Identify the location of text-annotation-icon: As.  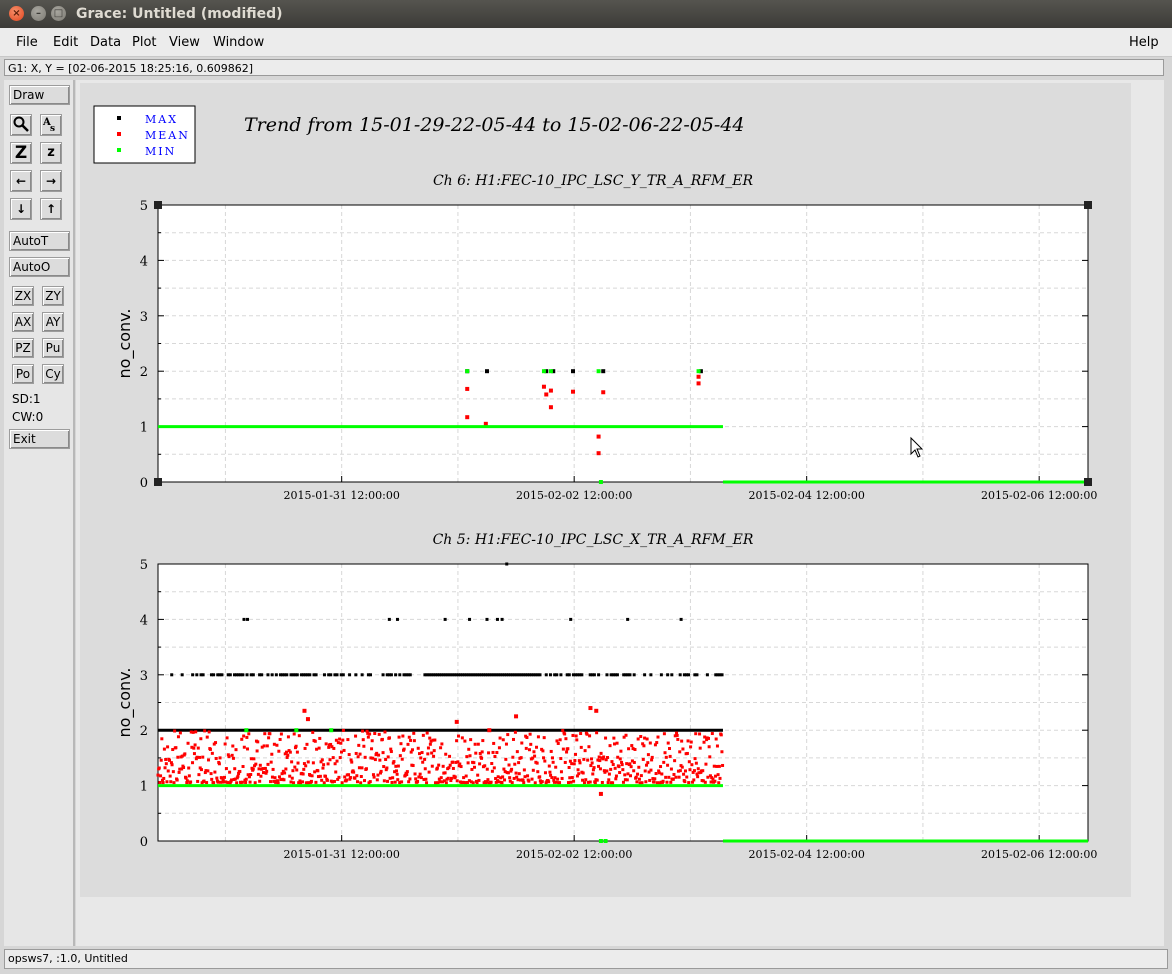
(48, 125).